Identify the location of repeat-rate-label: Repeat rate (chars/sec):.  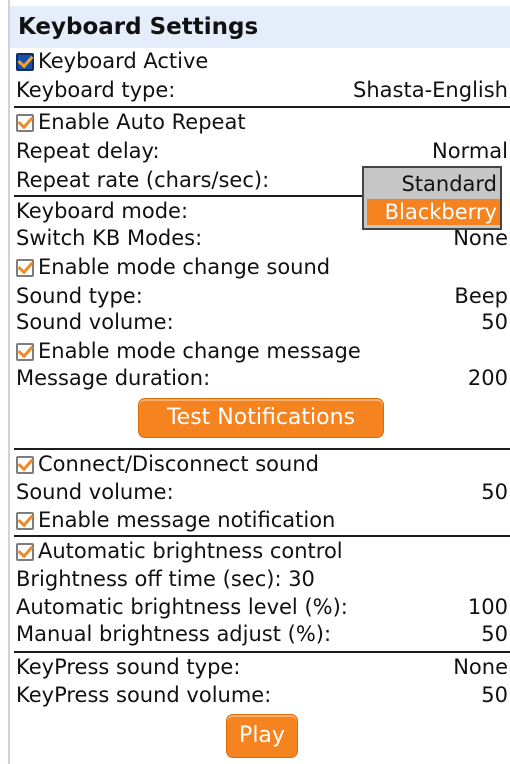
(143, 180).